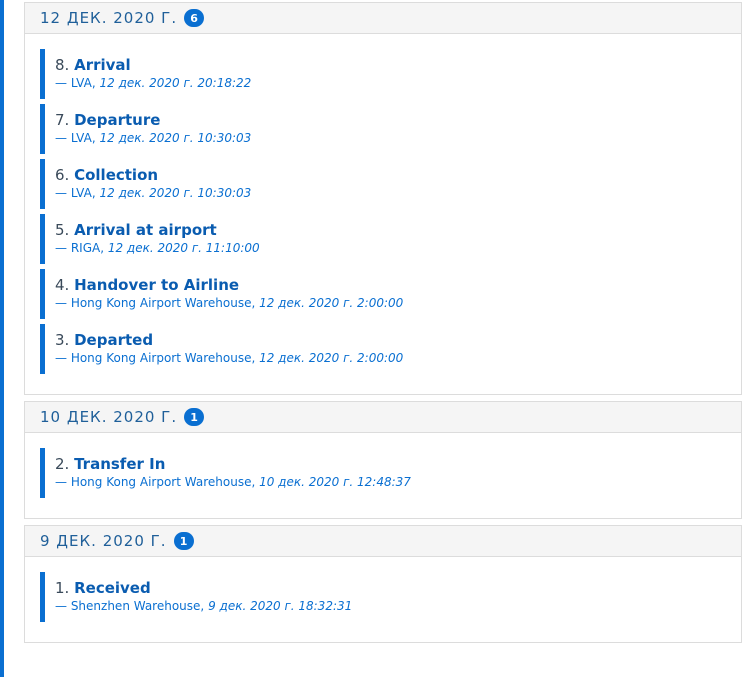  I want to click on event-name: Transfer In, so click(120, 464).